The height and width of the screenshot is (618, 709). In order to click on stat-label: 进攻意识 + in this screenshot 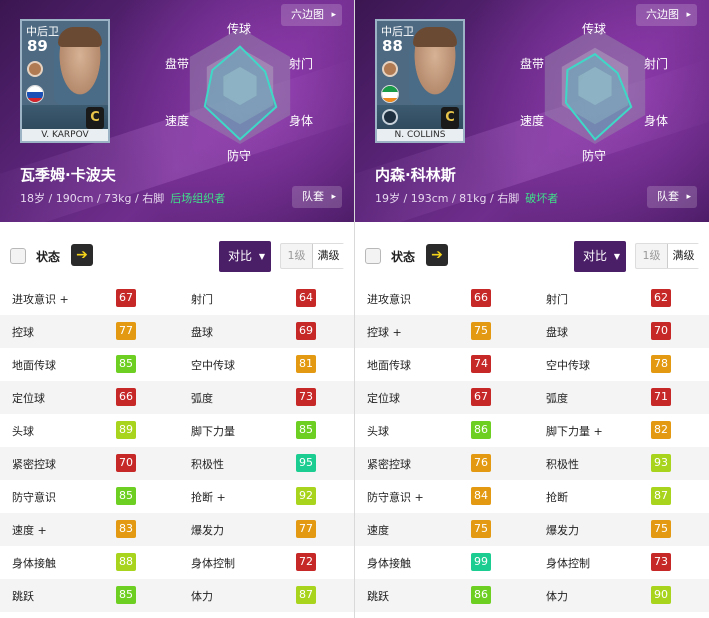, I will do `click(40, 299)`.